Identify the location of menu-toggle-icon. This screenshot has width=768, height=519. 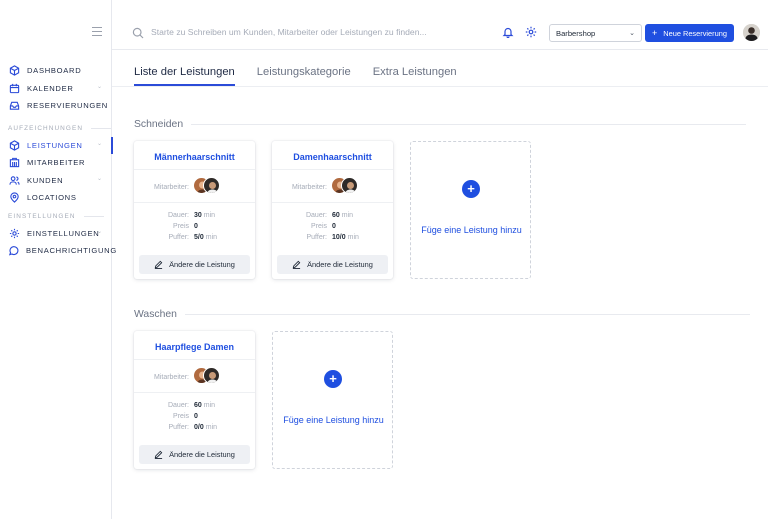
(97, 31).